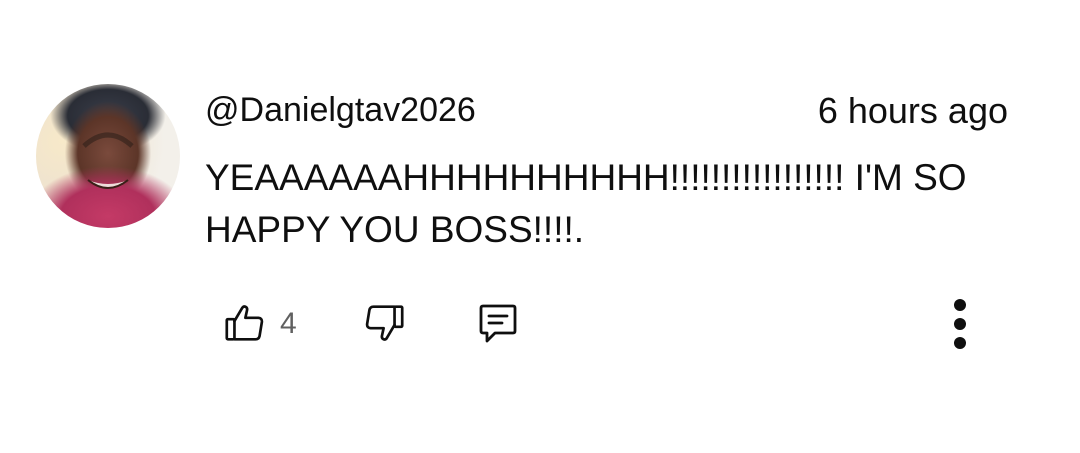 The width and height of the screenshot is (1080, 453). Describe the element at coordinates (540, 326) in the screenshot. I see `comment-actions: 4` at that location.